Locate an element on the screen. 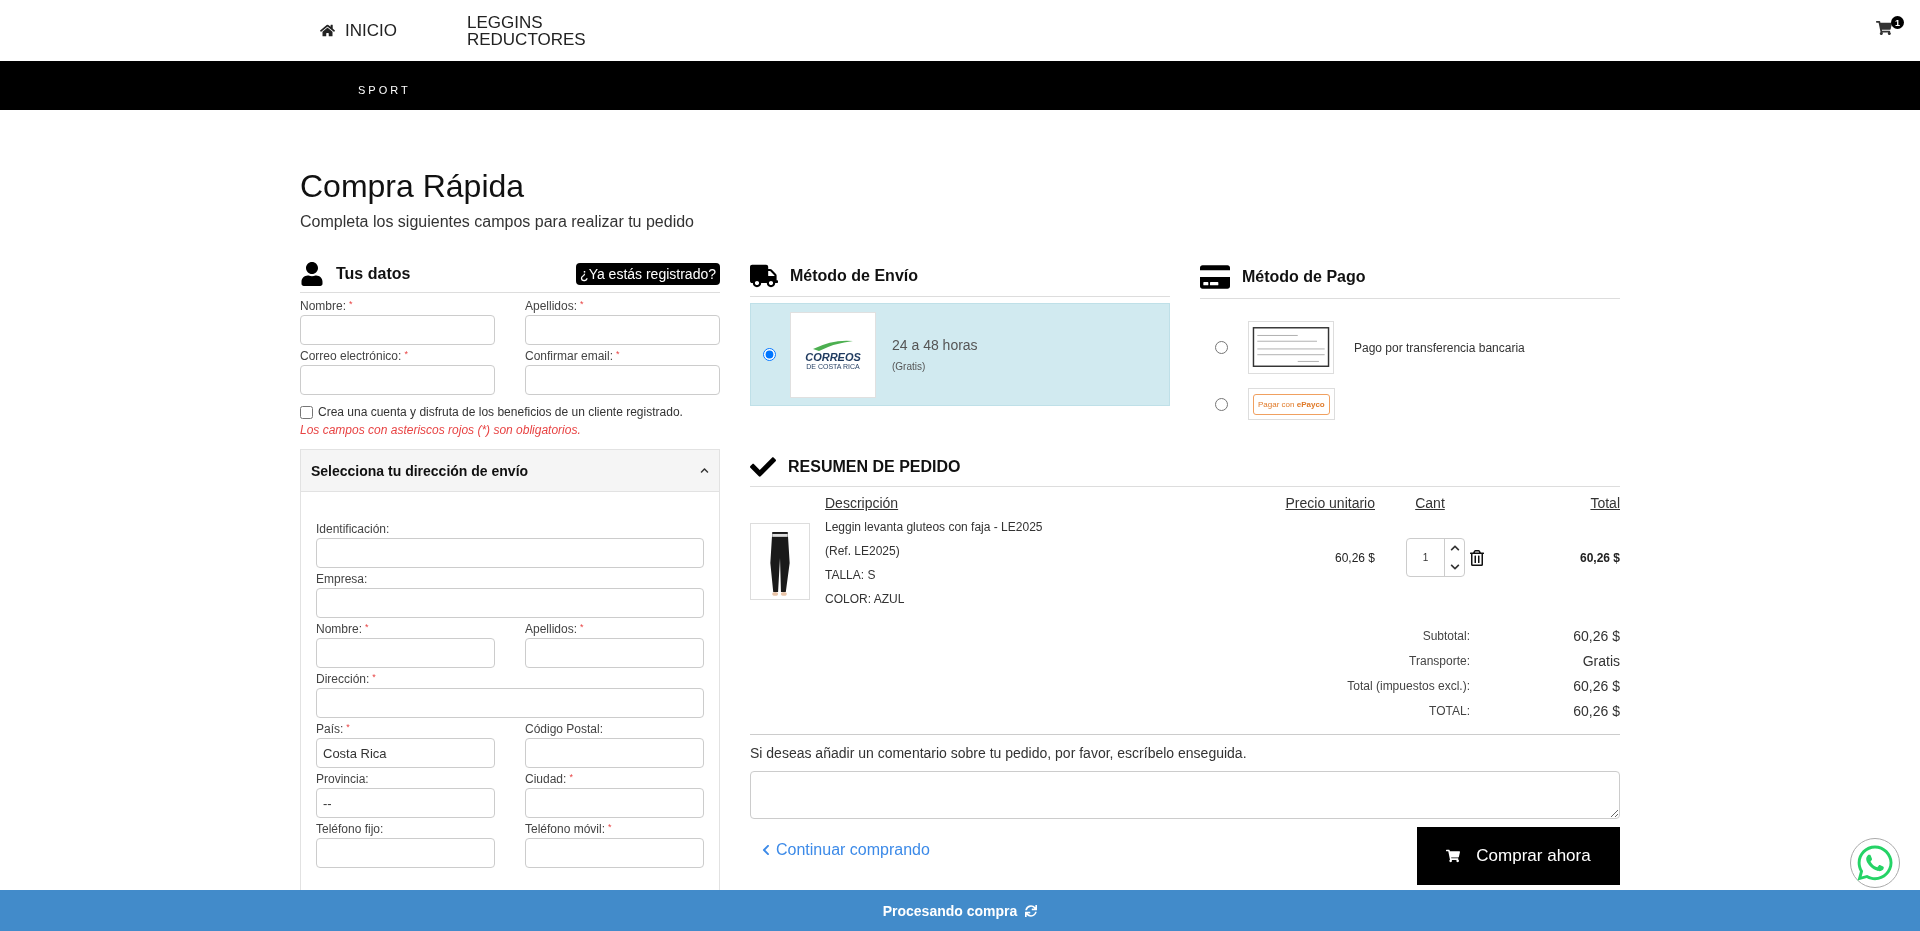 Image resolution: width=1920 pixels, height=931 pixels. whatsapp-icon is located at coordinates (1875, 863).